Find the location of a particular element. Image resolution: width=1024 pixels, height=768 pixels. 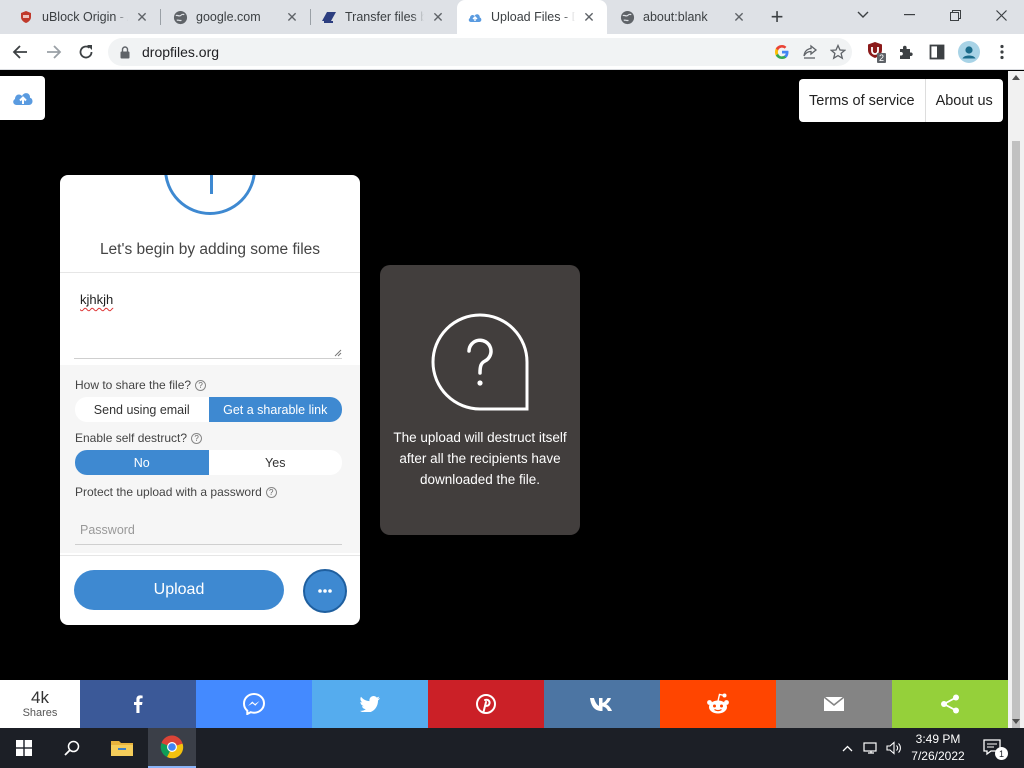

extensions-button is located at coordinates (906, 52).